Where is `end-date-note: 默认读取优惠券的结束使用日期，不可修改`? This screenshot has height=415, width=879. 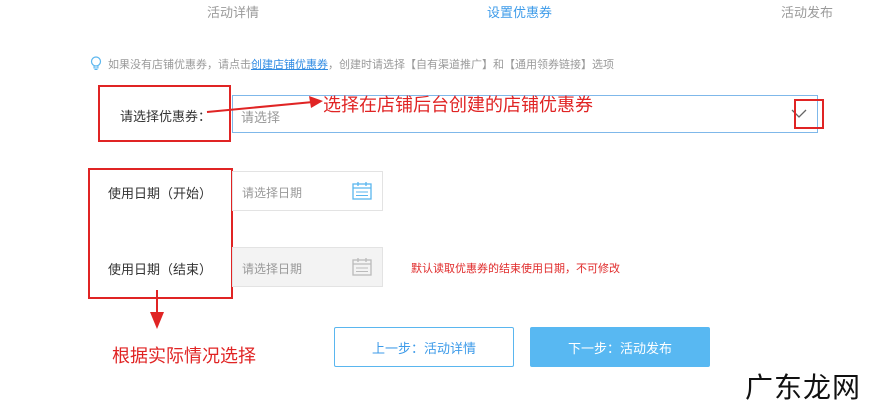
end-date-note: 默认读取优惠券的结束使用日期，不可修改 is located at coordinates (515, 268).